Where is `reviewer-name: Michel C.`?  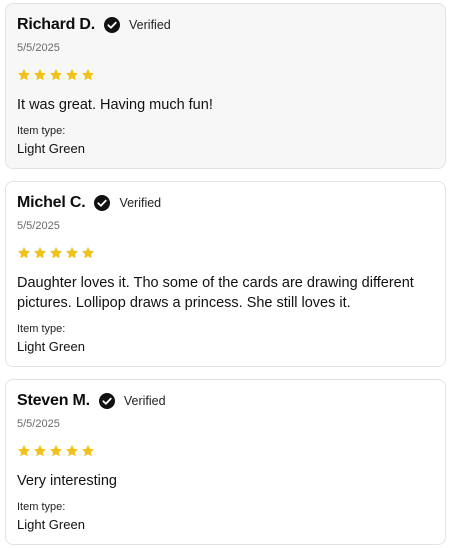
reviewer-name: Michel C. is located at coordinates (51, 202).